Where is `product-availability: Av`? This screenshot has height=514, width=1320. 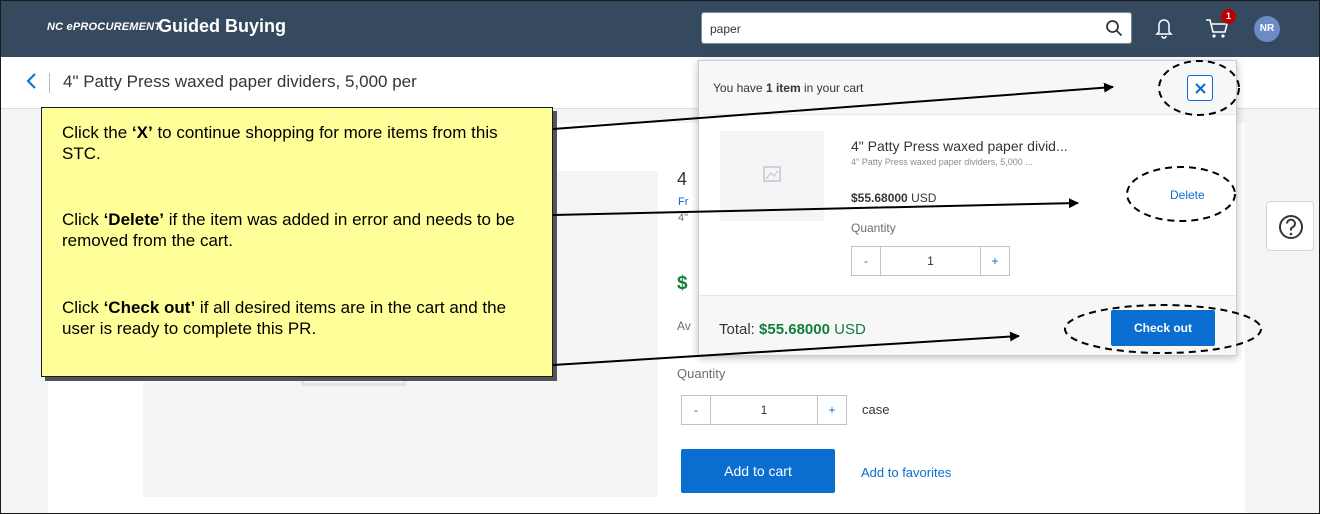 product-availability: Av is located at coordinates (684, 326).